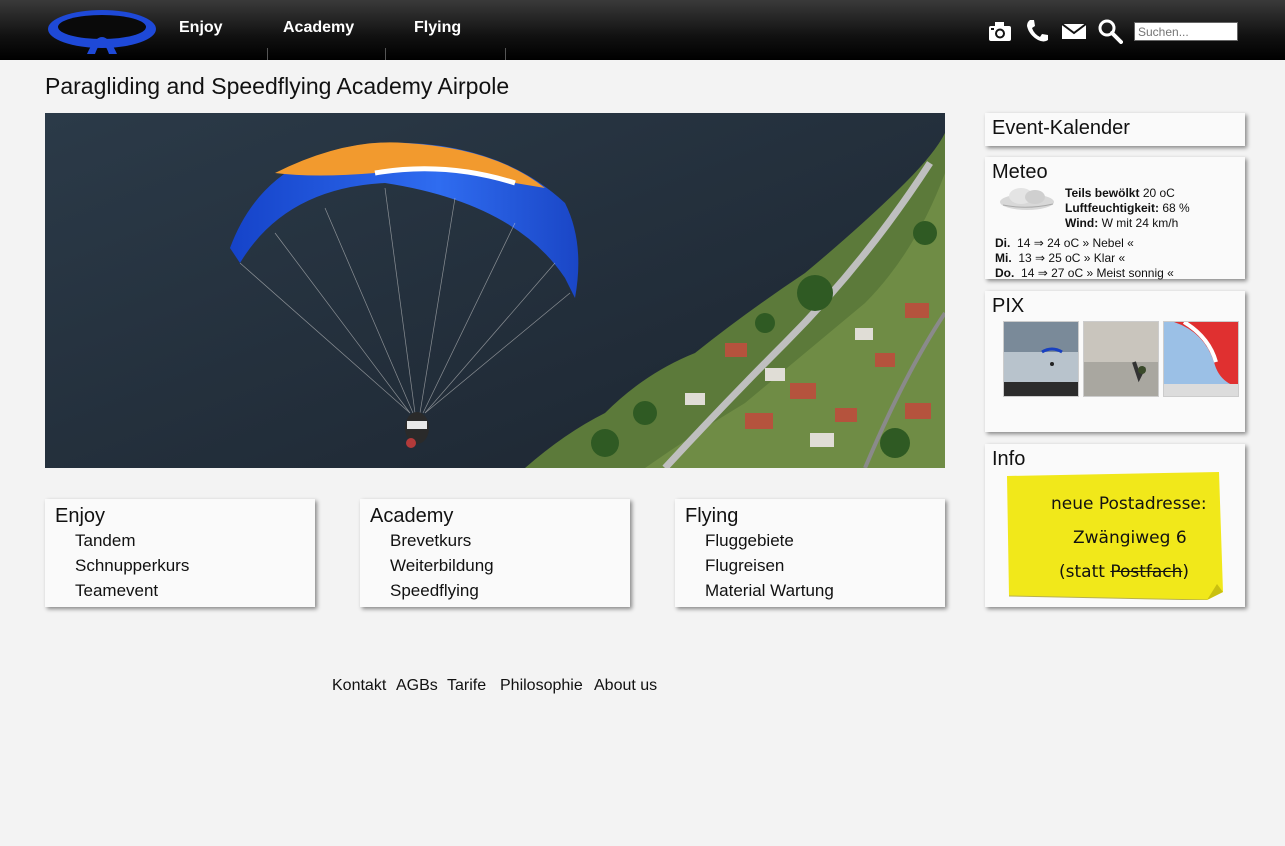 Image resolution: width=1285 pixels, height=846 pixels. I want to click on pix-title: PIX, so click(1008, 306).